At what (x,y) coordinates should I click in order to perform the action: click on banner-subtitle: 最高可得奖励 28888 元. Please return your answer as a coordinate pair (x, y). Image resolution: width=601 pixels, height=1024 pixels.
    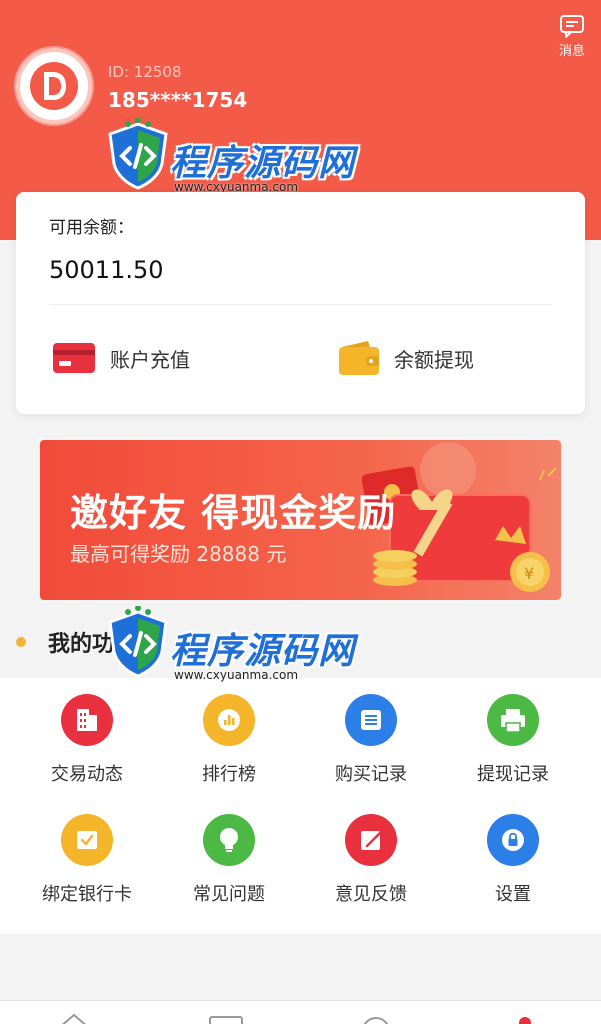
    Looking at the image, I should click on (178, 554).